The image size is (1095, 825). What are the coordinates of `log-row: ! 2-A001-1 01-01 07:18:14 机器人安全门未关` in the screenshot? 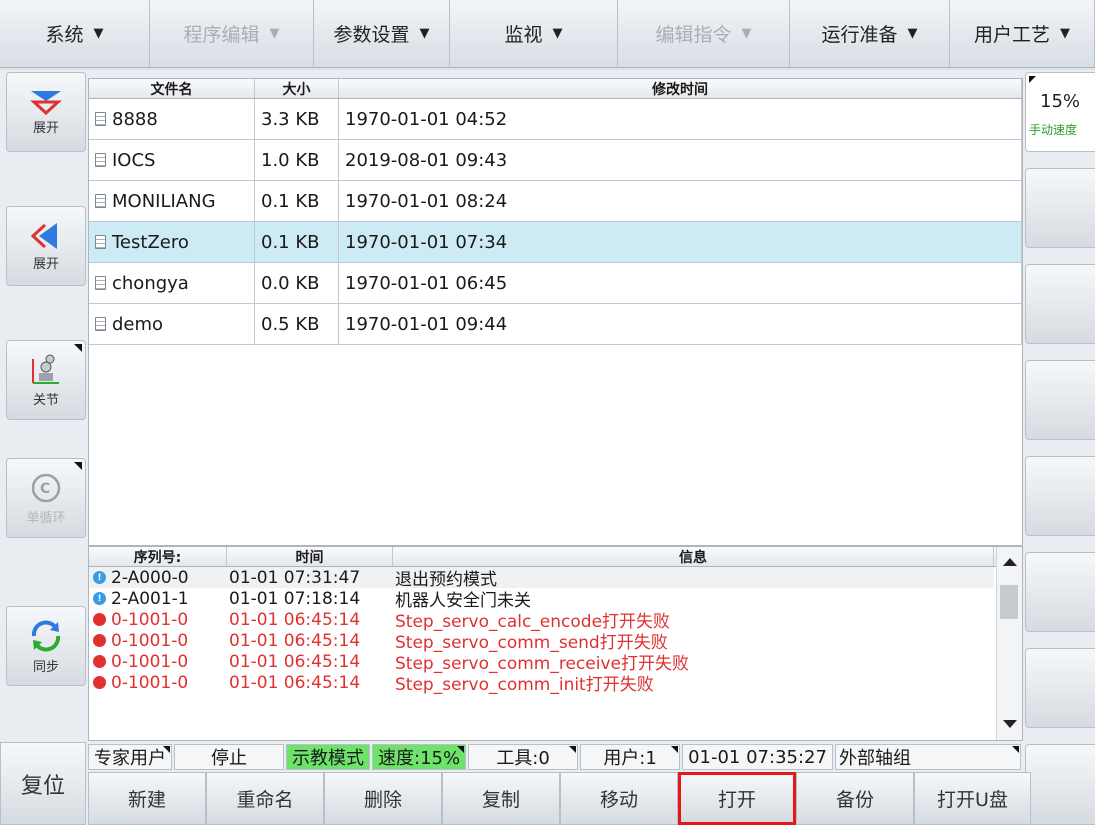 It's located at (541, 599).